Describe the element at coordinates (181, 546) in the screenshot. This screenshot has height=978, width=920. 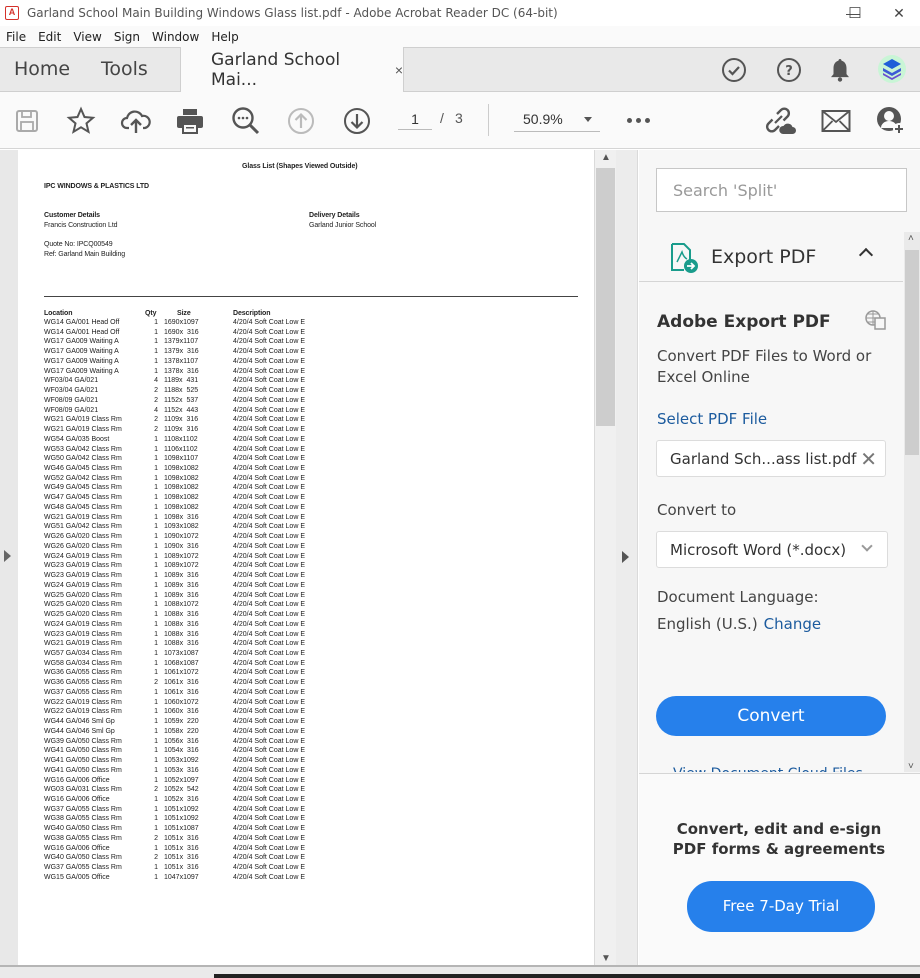
I see `size-cell: 1090x 316` at that location.